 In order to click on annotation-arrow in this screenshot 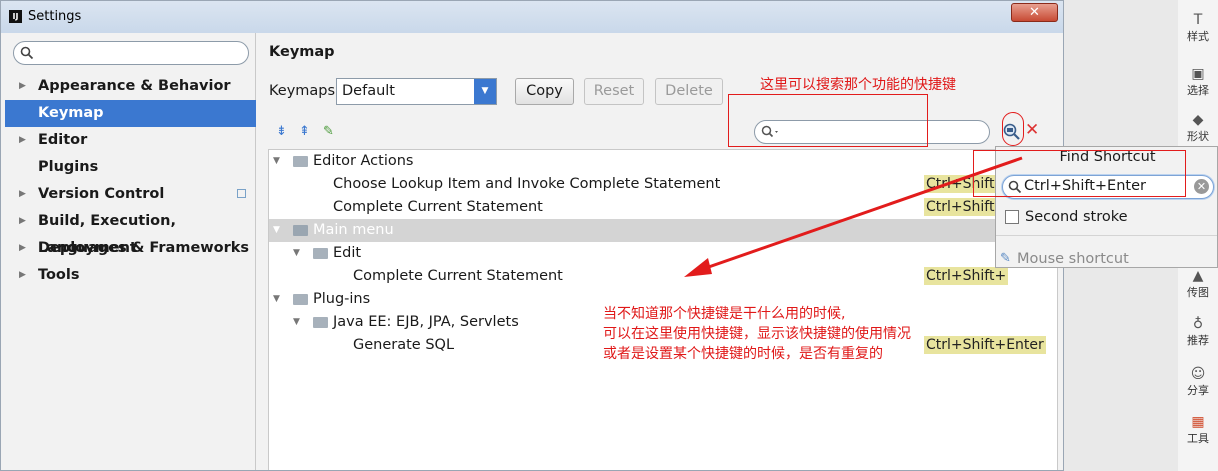, I will do `click(853, 216)`.